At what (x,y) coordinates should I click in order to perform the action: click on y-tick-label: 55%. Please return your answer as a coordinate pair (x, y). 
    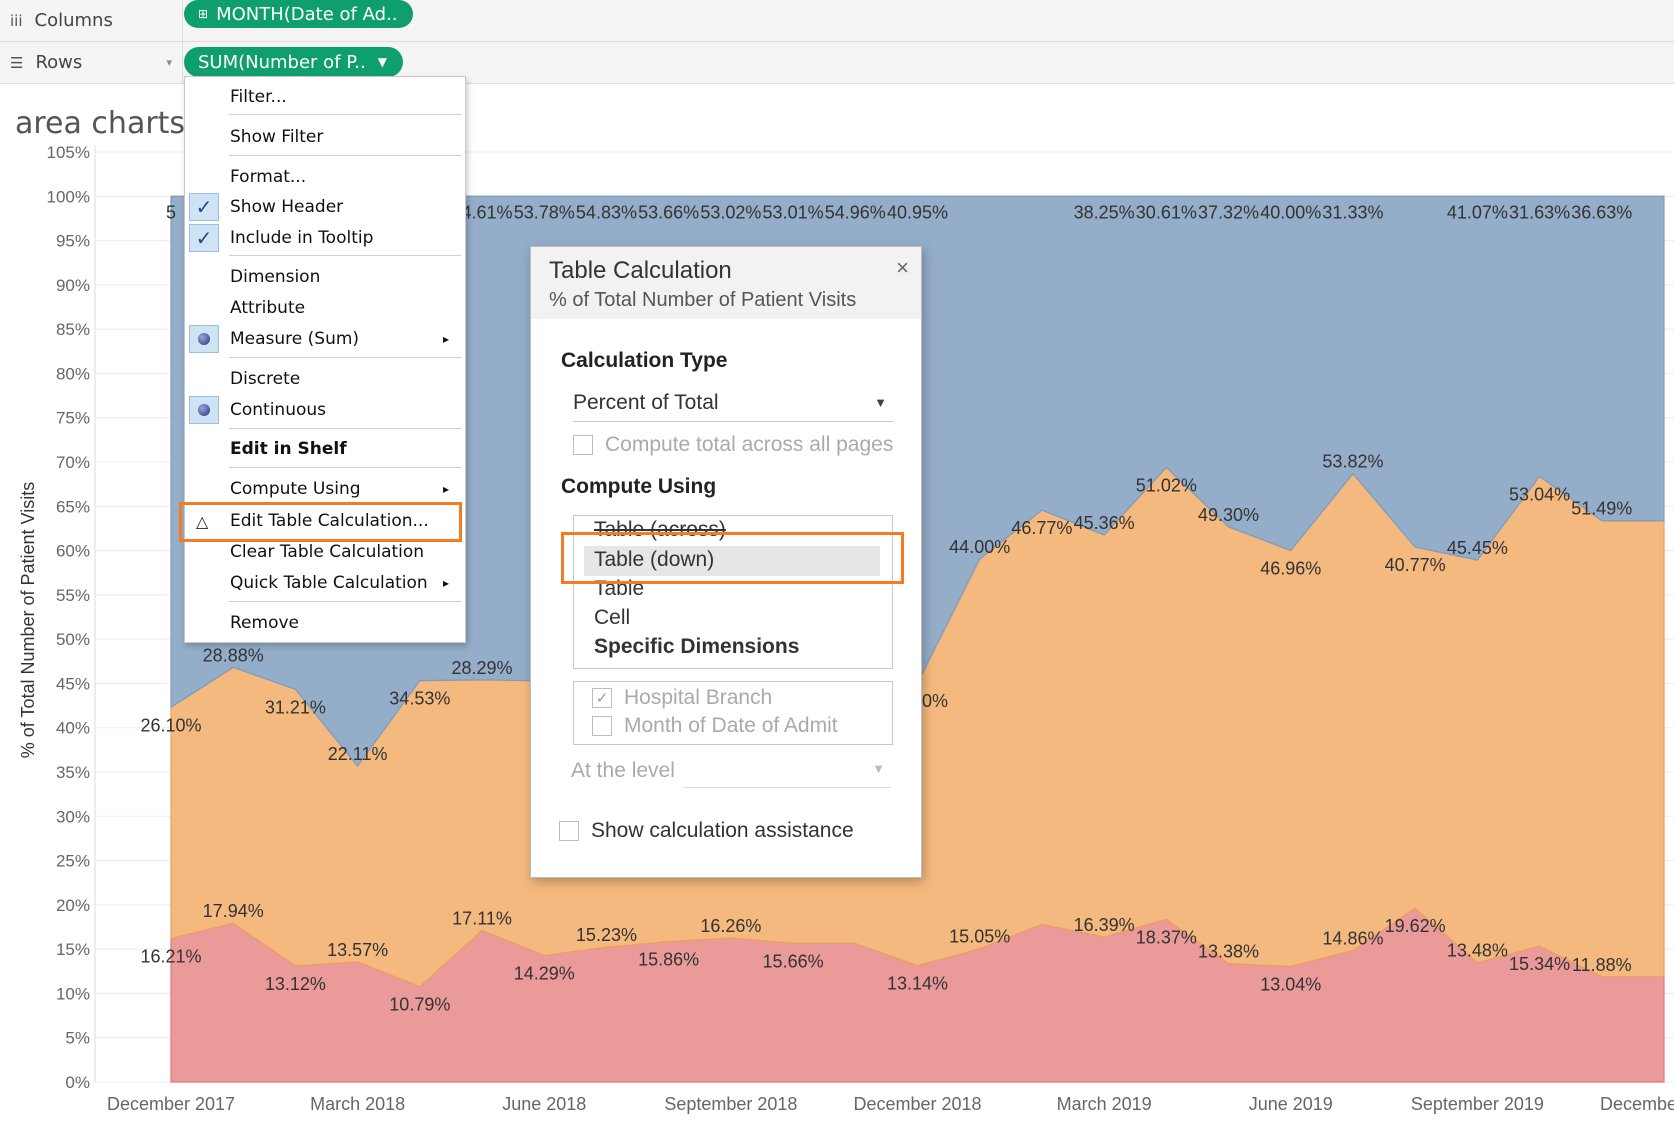
    Looking at the image, I should click on (73, 595).